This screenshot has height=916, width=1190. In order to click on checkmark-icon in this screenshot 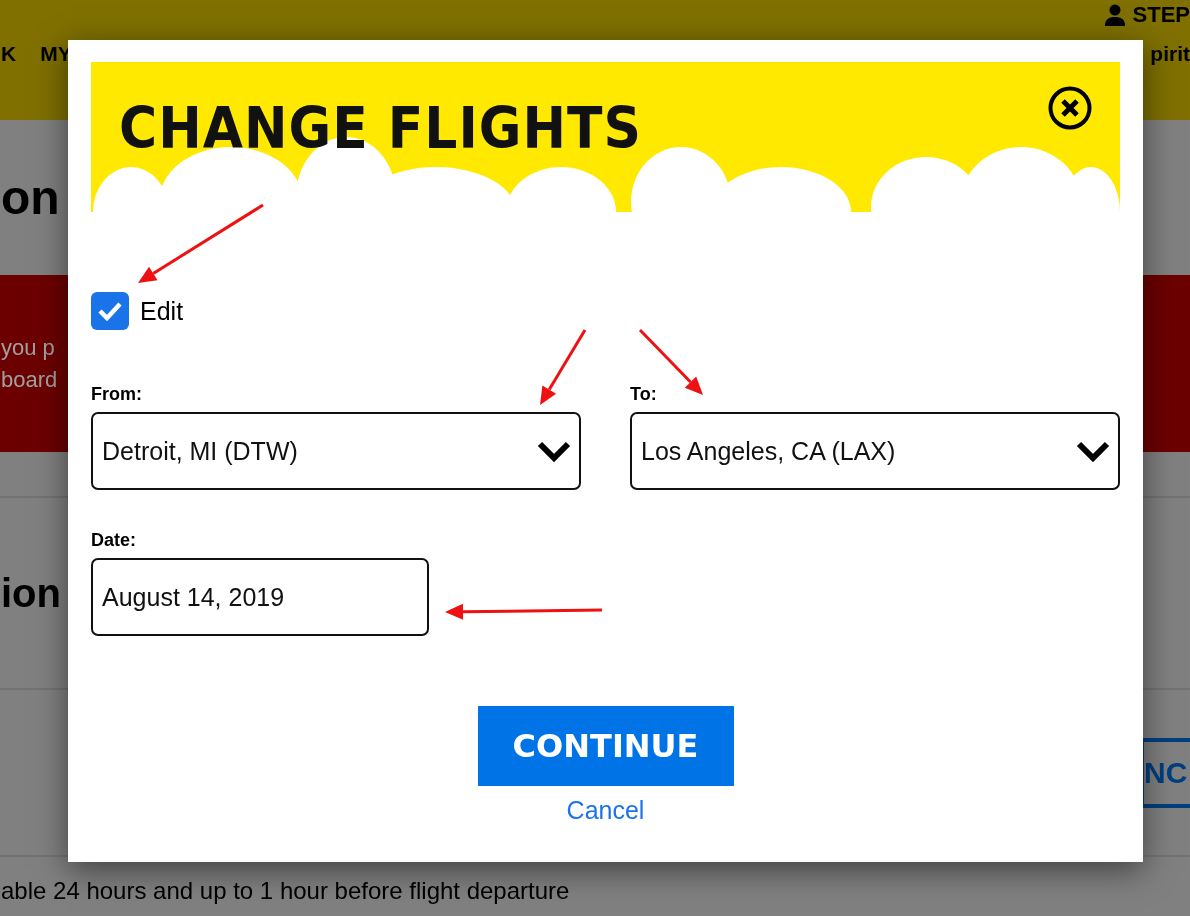, I will do `click(110, 311)`.